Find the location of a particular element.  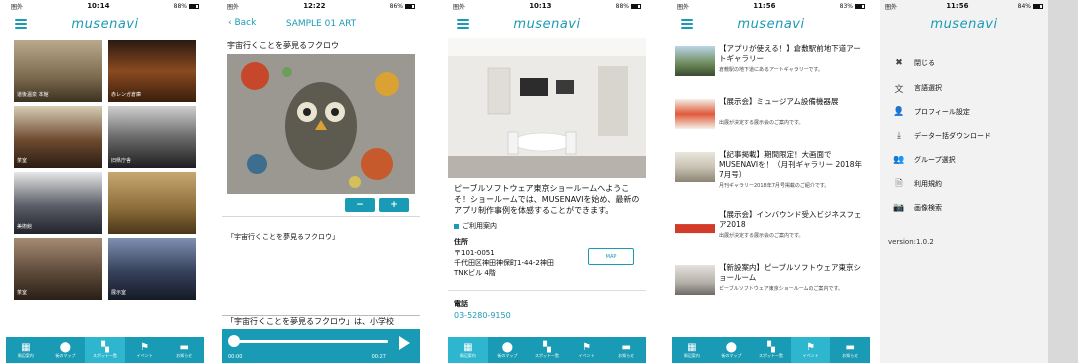

news-summary: 出展が決定する展示会のご案内です。 is located at coordinates (761, 236).